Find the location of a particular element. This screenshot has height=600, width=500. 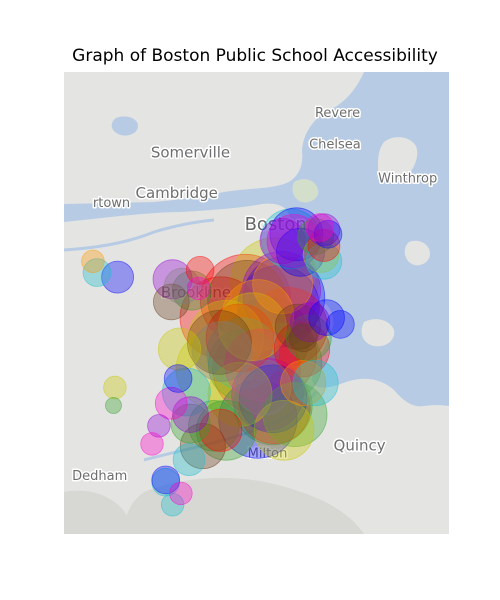

school-marker-s5-p3 is located at coordinates (315, 382).